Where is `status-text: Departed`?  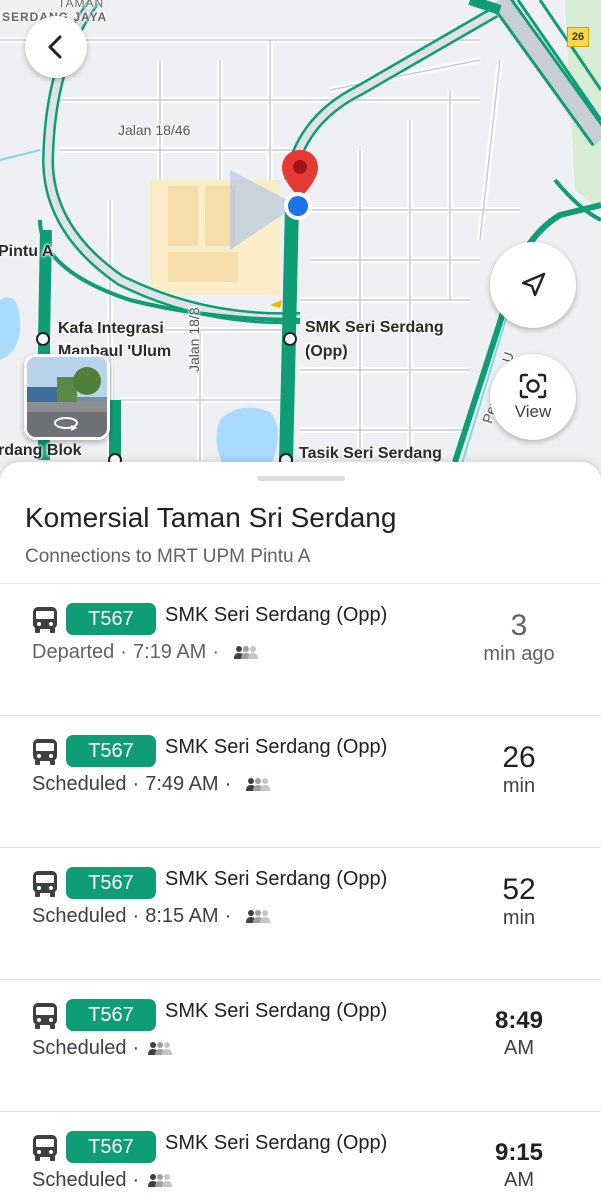
status-text: Departed is located at coordinates (73, 652).